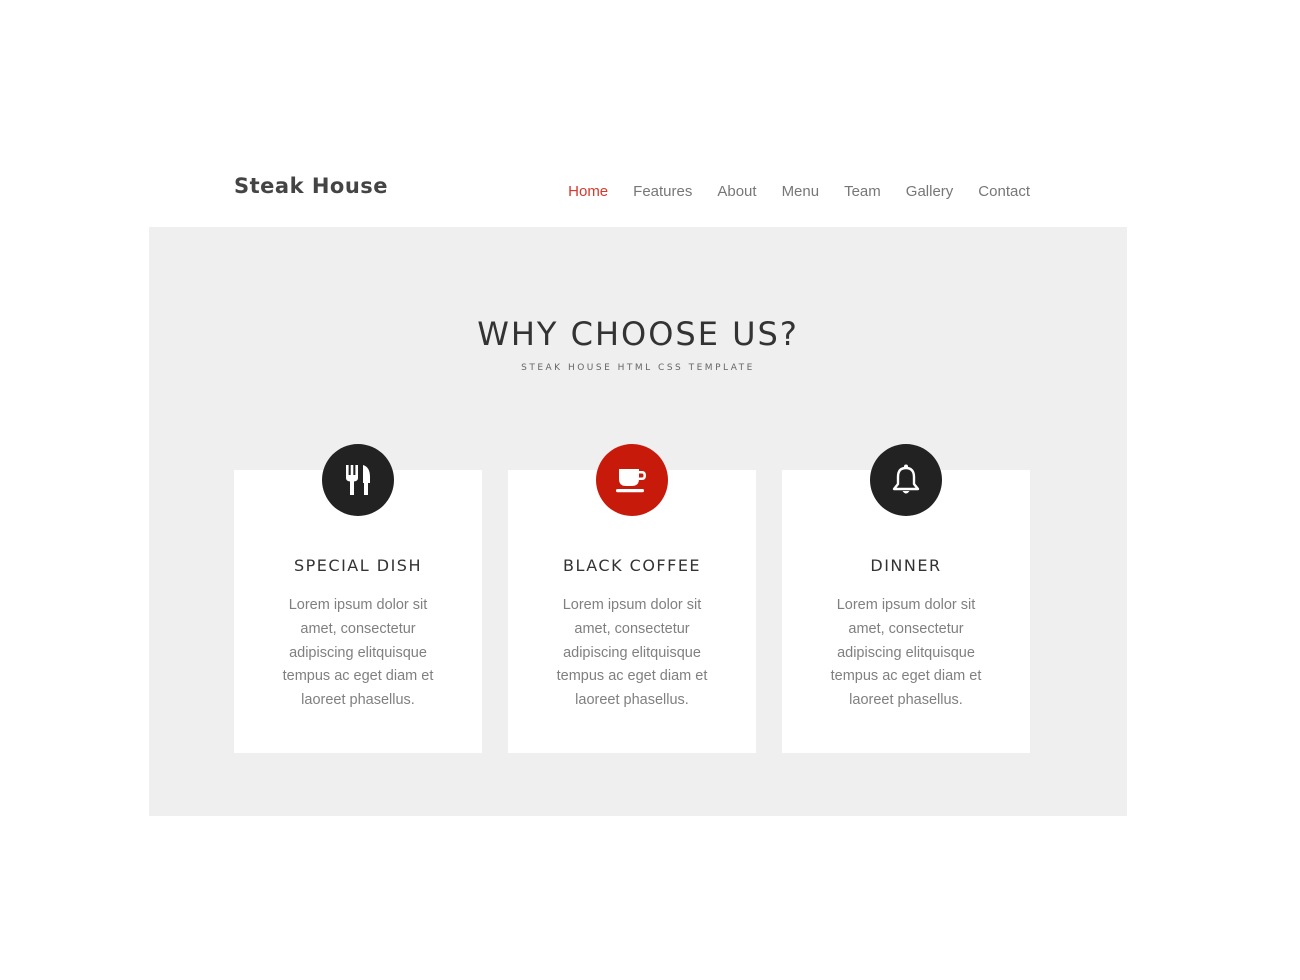  Describe the element at coordinates (632, 565) in the screenshot. I see `card-title: BLACK COFFEE` at that location.